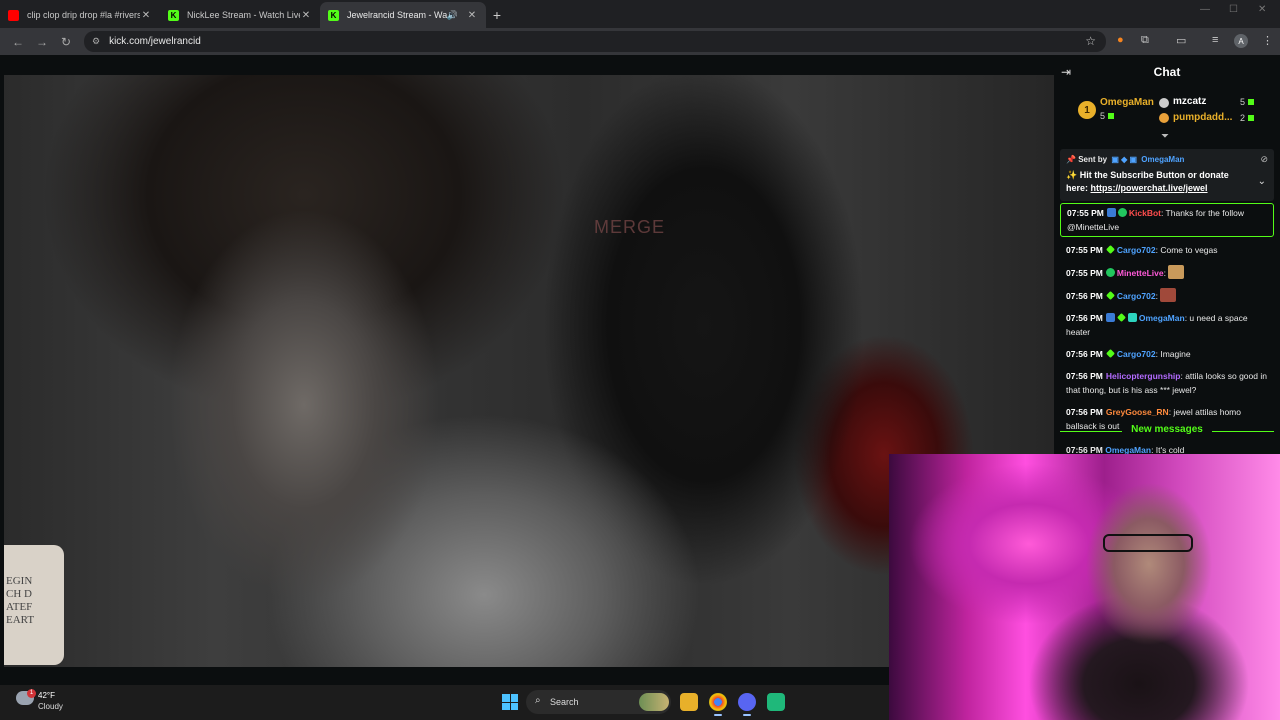 The width and height of the screenshot is (1280, 720). What do you see at coordinates (243, 15) in the screenshot?
I see `tab-title: NickLee Stream - Watch Live on` at bounding box center [243, 15].